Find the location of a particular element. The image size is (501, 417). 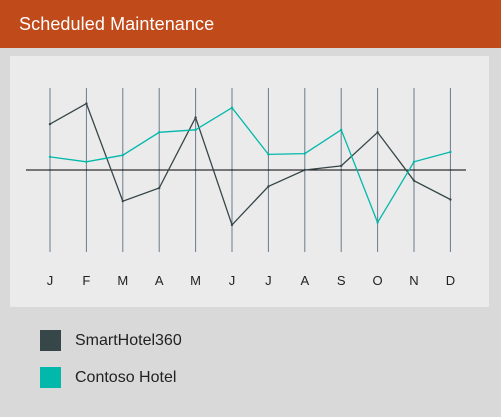

x-tick-label-11: N is located at coordinates (413, 280).